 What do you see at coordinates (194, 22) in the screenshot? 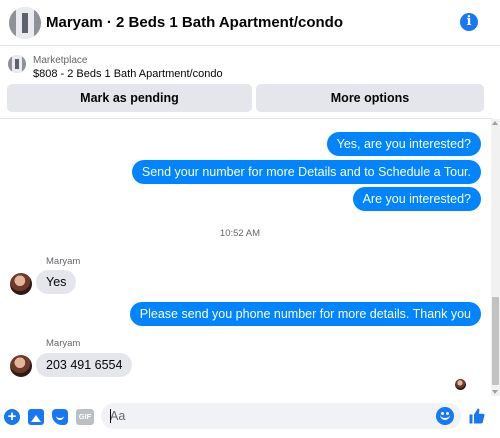
I see `conversation-title: Maryam · 2 Beds 1 Bath Apartment/condo` at bounding box center [194, 22].